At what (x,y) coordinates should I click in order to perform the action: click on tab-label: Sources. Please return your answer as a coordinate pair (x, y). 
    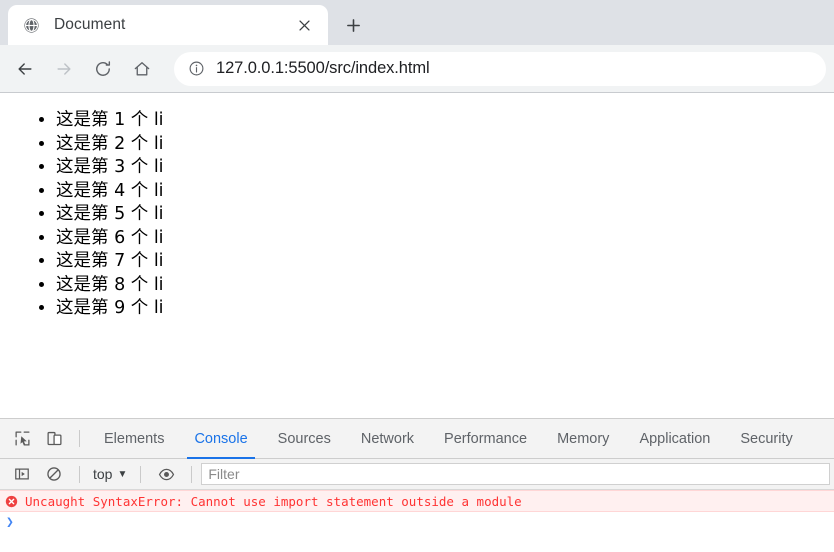
    Looking at the image, I should click on (304, 438).